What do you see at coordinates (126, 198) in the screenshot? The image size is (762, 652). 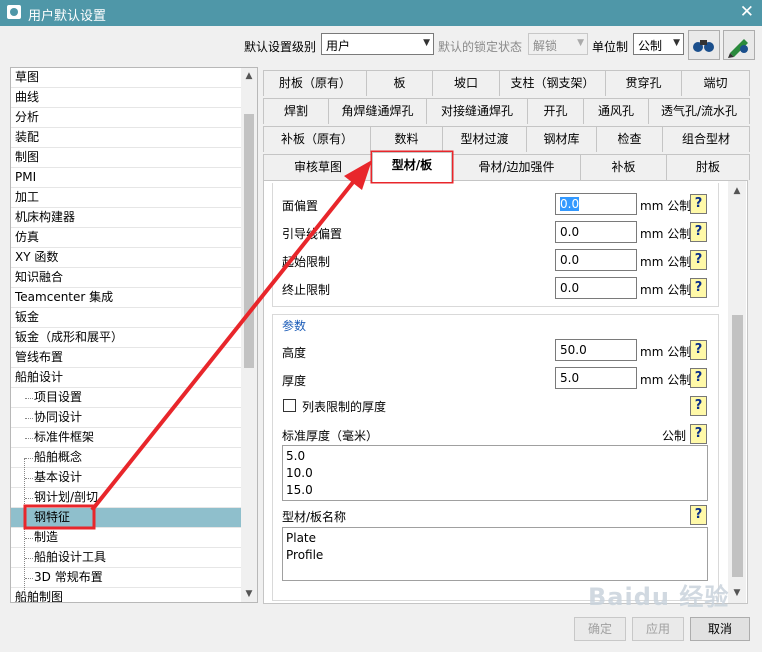 I see `tree-item: 加工` at bounding box center [126, 198].